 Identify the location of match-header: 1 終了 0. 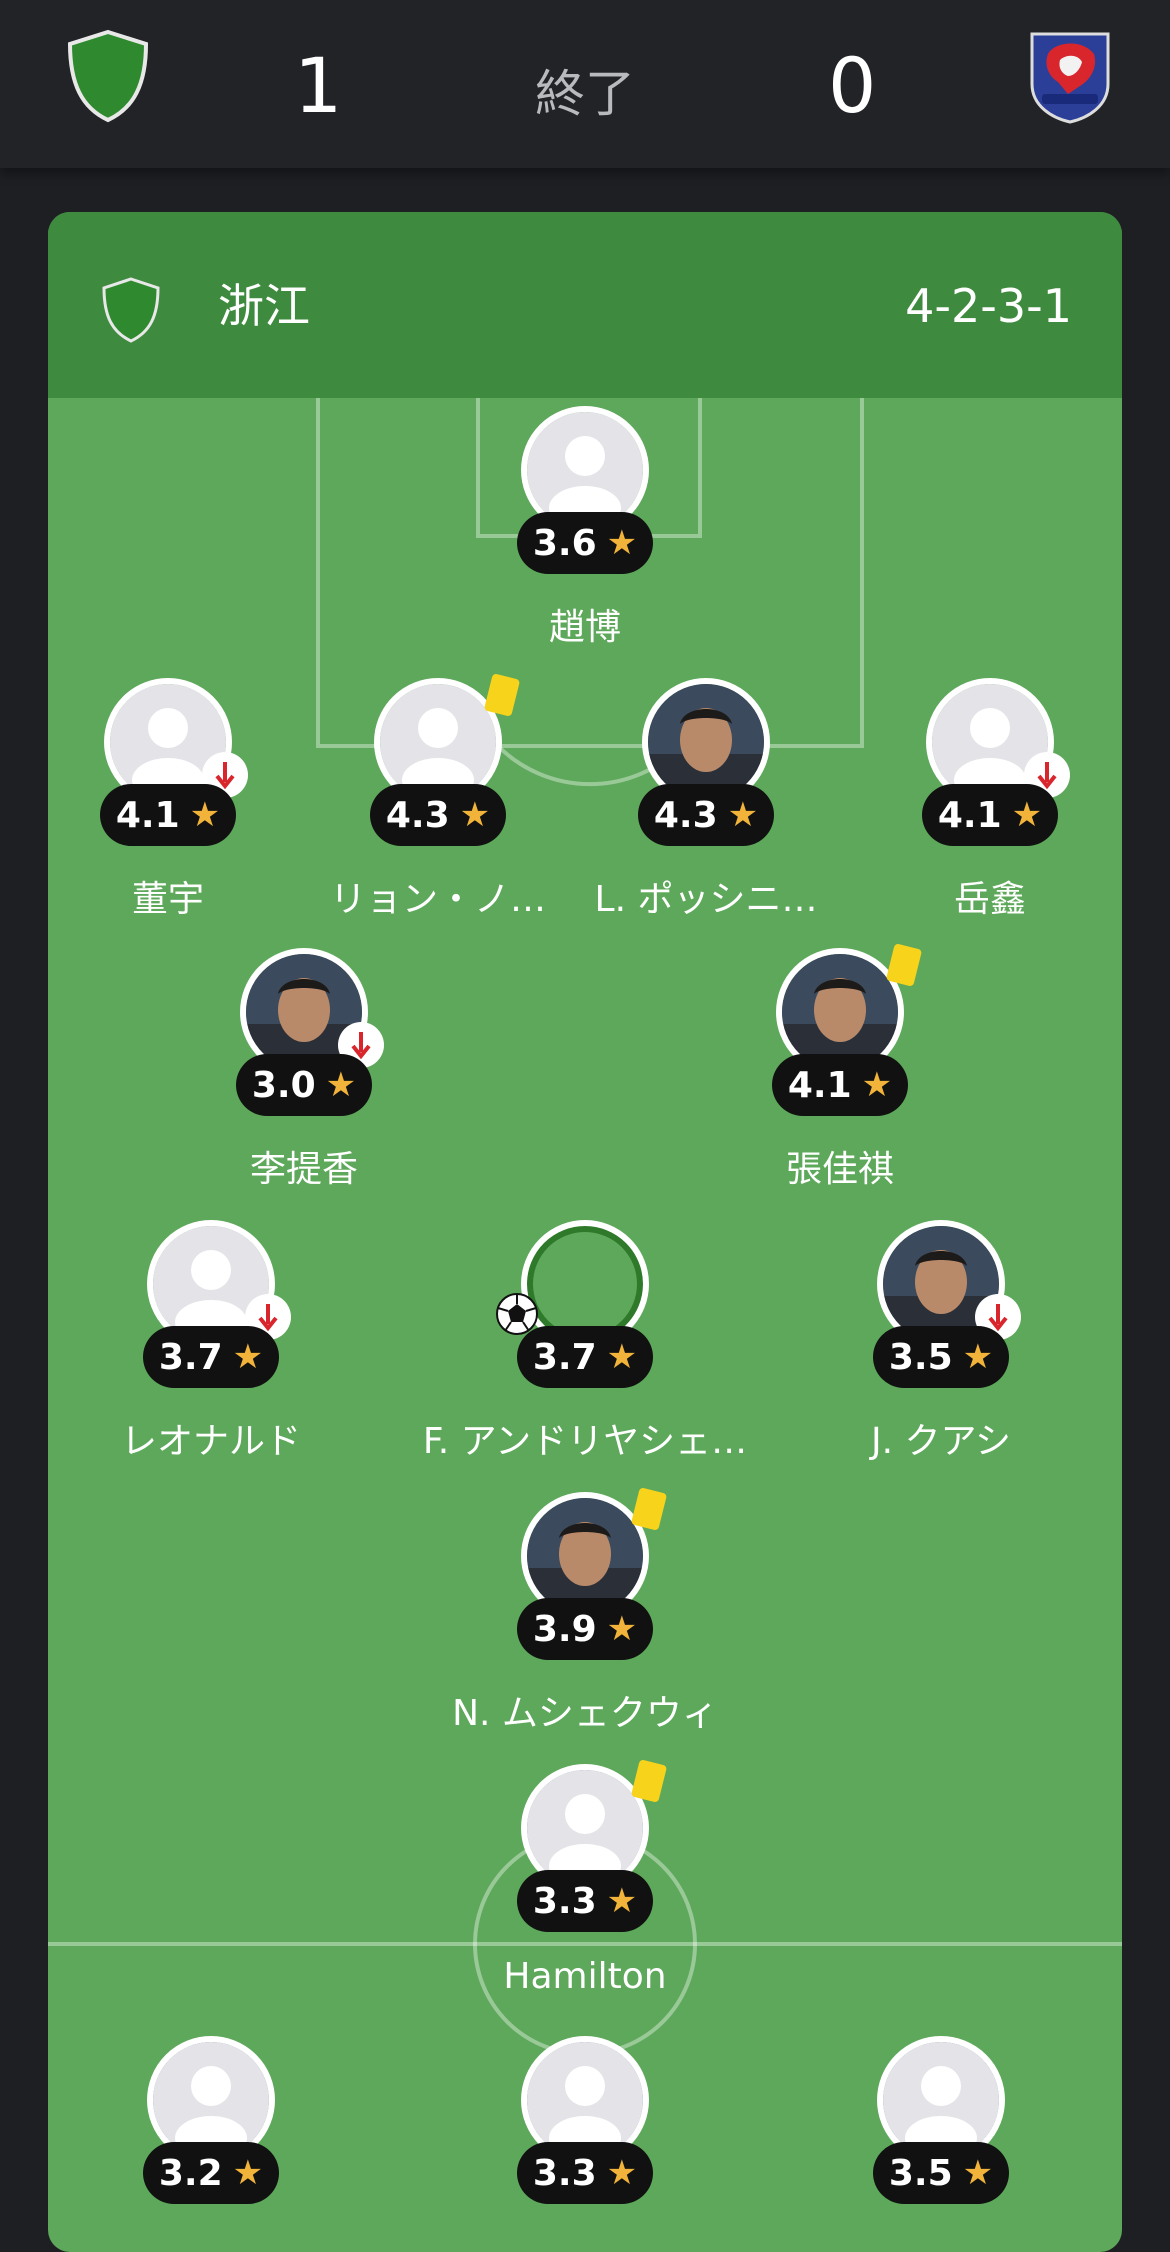
(585, 84).